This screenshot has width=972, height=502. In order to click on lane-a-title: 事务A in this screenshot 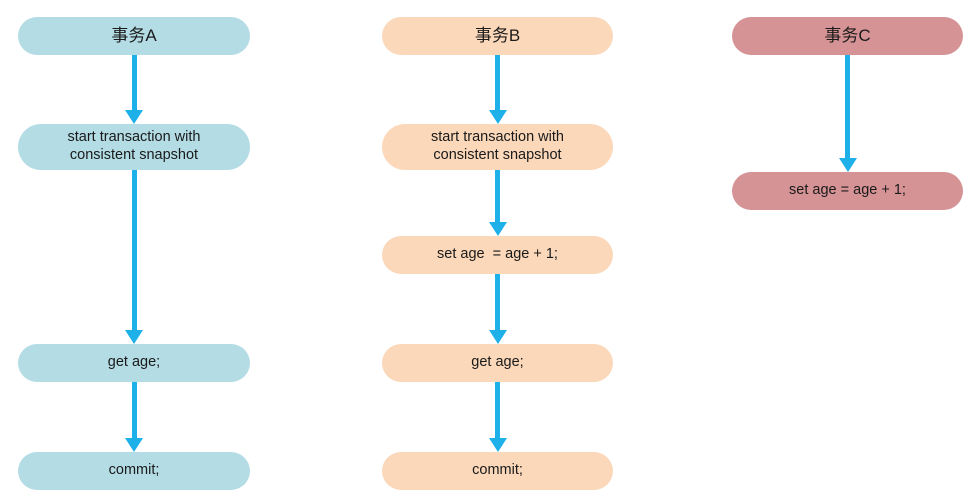, I will do `click(134, 36)`.